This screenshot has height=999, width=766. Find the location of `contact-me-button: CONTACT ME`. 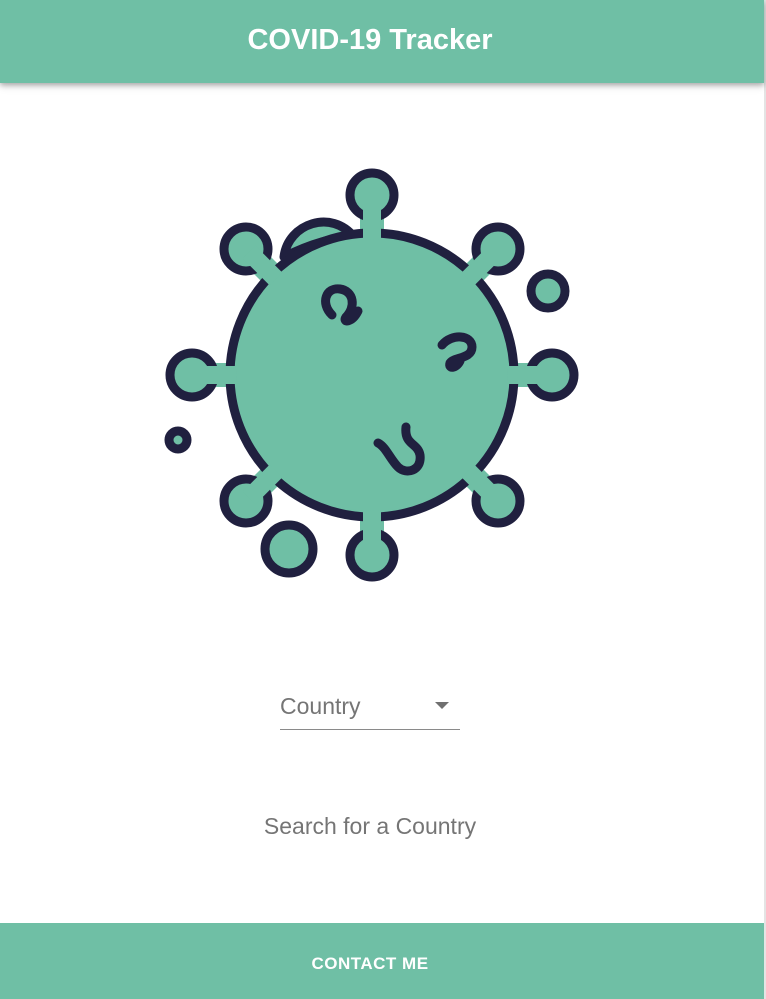

contact-me-button: CONTACT ME is located at coordinates (370, 964).